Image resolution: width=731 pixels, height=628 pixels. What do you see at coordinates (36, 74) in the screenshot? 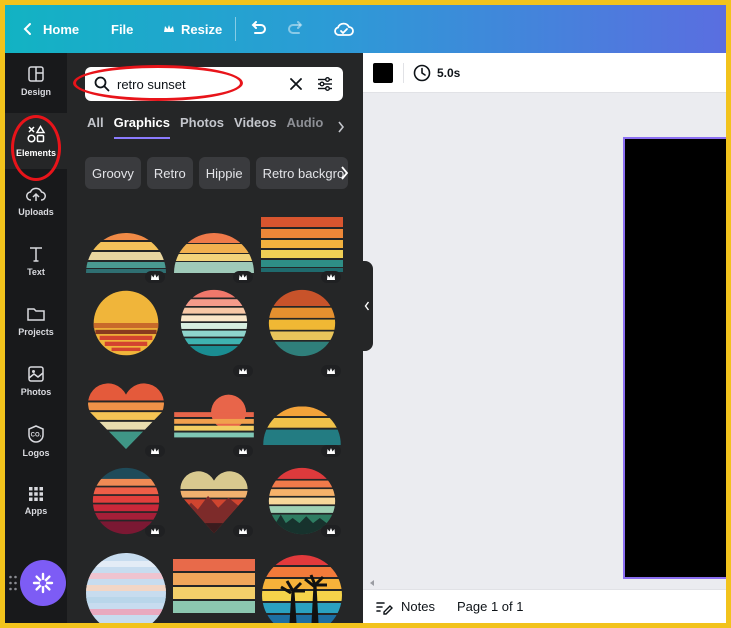
I see `design-icon` at bounding box center [36, 74].